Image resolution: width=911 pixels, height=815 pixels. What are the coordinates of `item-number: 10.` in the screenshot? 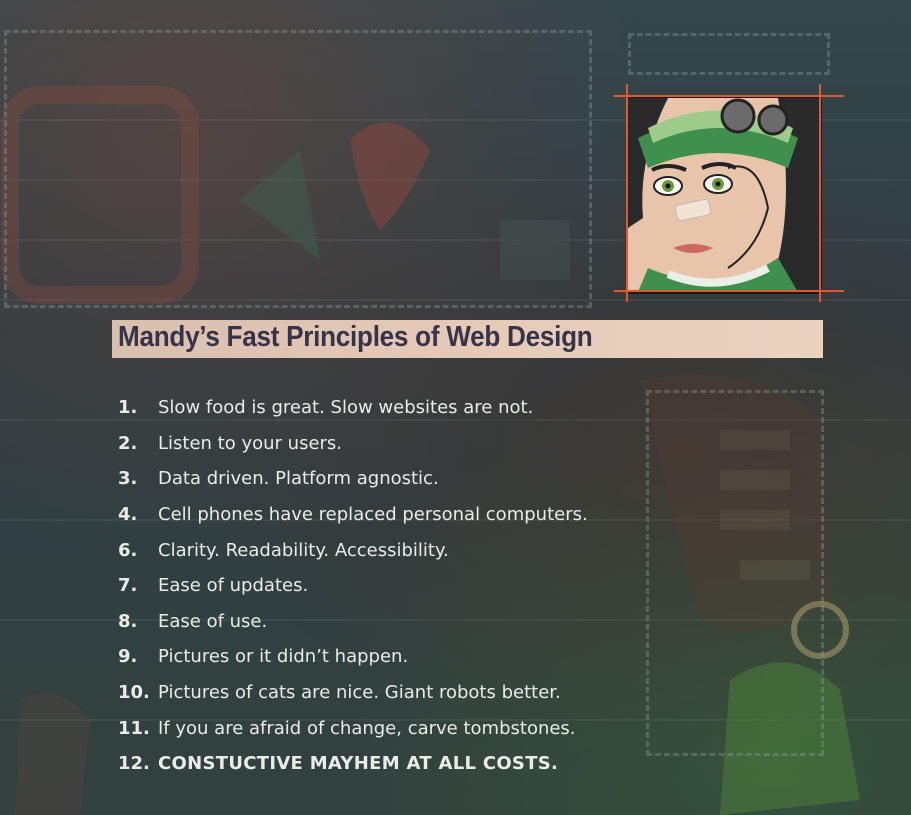 It's located at (134, 693).